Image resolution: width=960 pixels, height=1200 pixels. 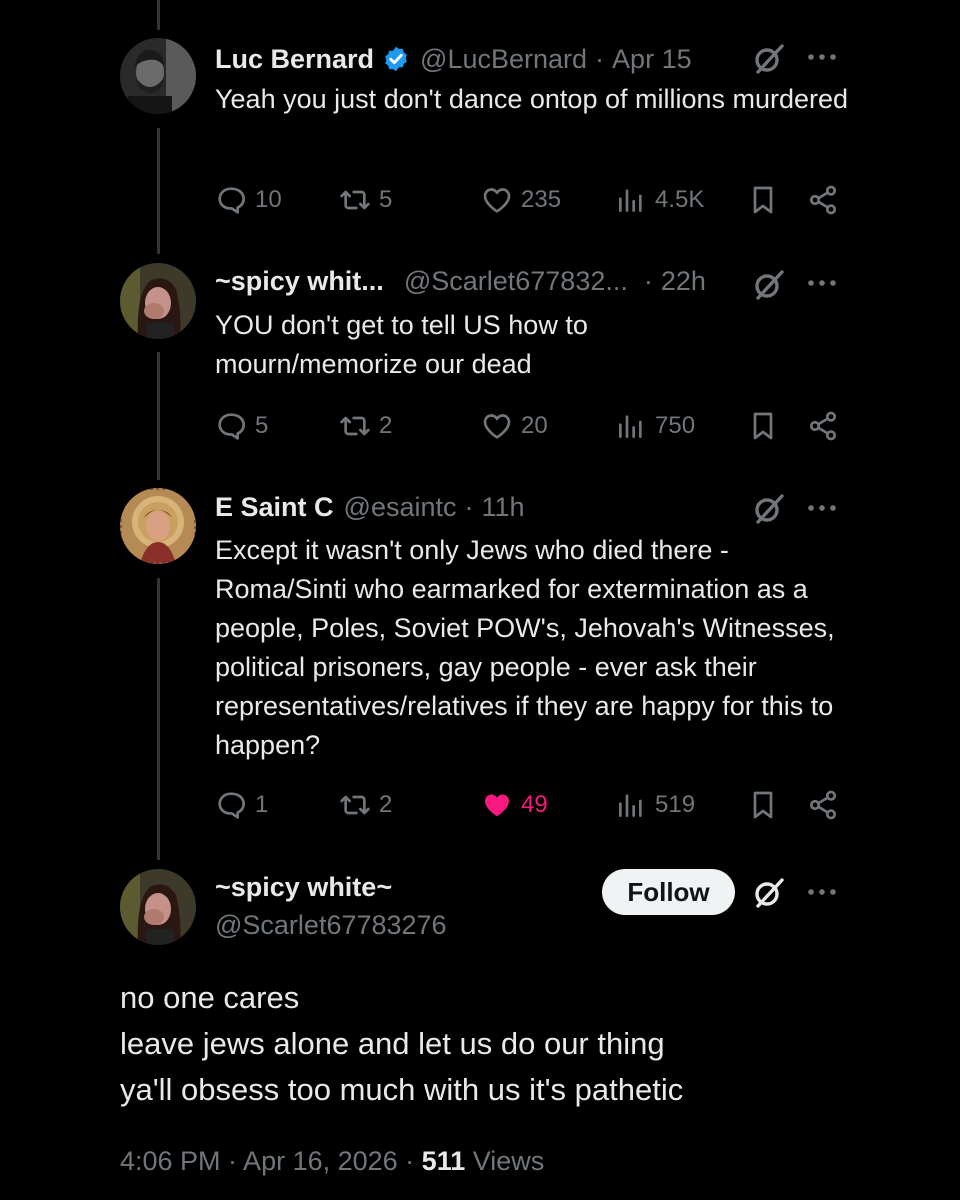 I want to click on timestamp: 4:06 PM · Apr 16, 2026 ·, so click(x=271, y=1161).